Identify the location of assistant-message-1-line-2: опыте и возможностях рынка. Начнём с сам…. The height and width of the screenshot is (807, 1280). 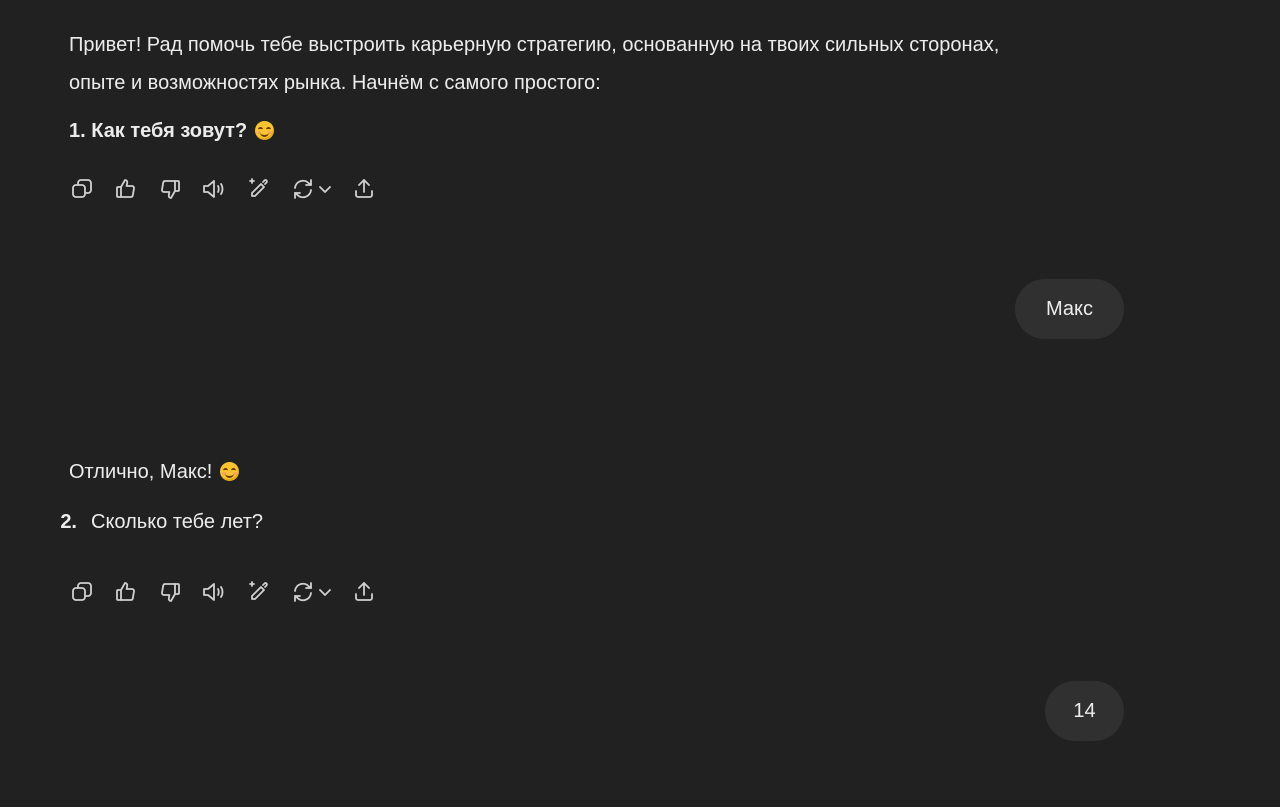
(335, 83).